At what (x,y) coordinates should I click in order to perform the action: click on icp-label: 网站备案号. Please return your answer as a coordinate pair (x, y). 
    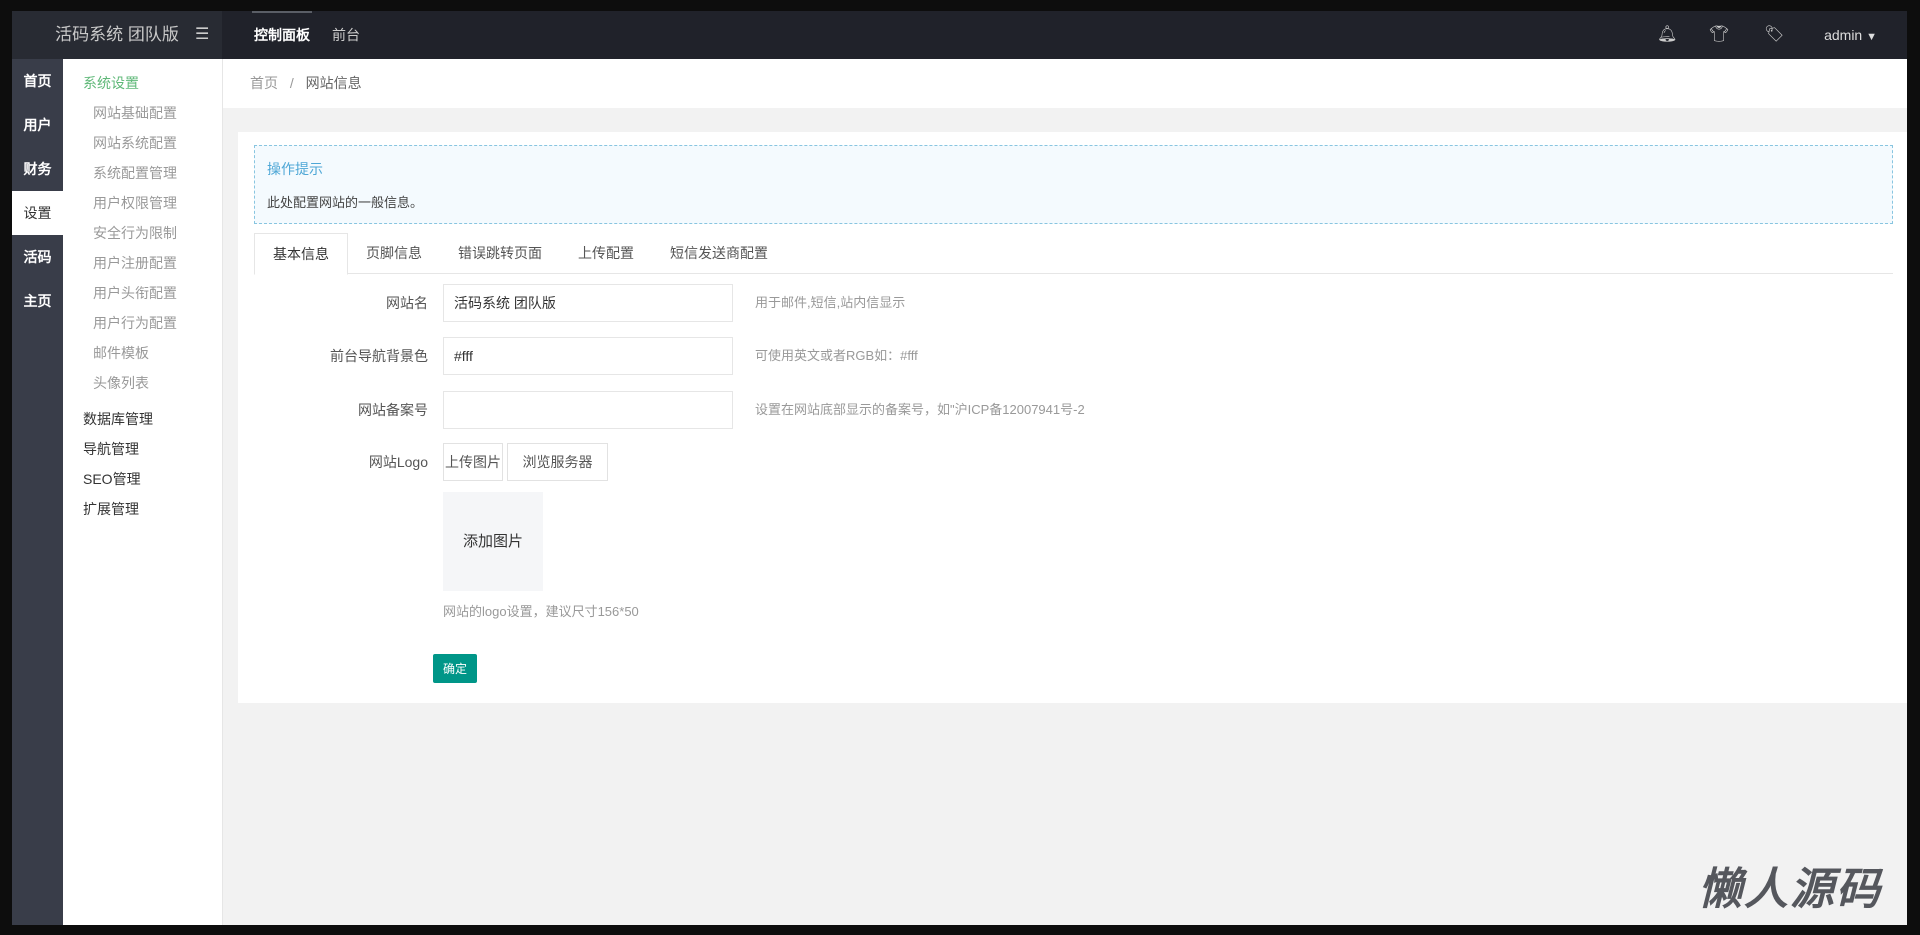
    Looking at the image, I should click on (393, 410).